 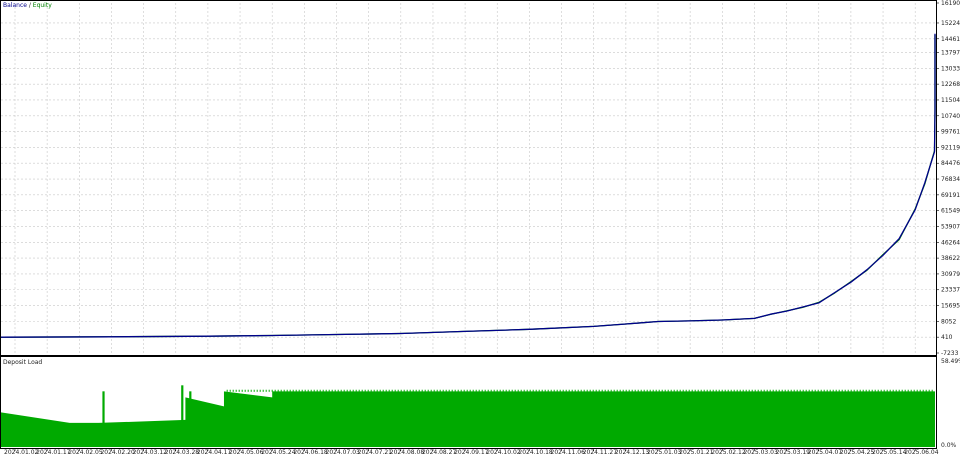 What do you see at coordinates (600, 452) in the screenshot?
I see `x-tick-label: 2024.11.27` at bounding box center [600, 452].